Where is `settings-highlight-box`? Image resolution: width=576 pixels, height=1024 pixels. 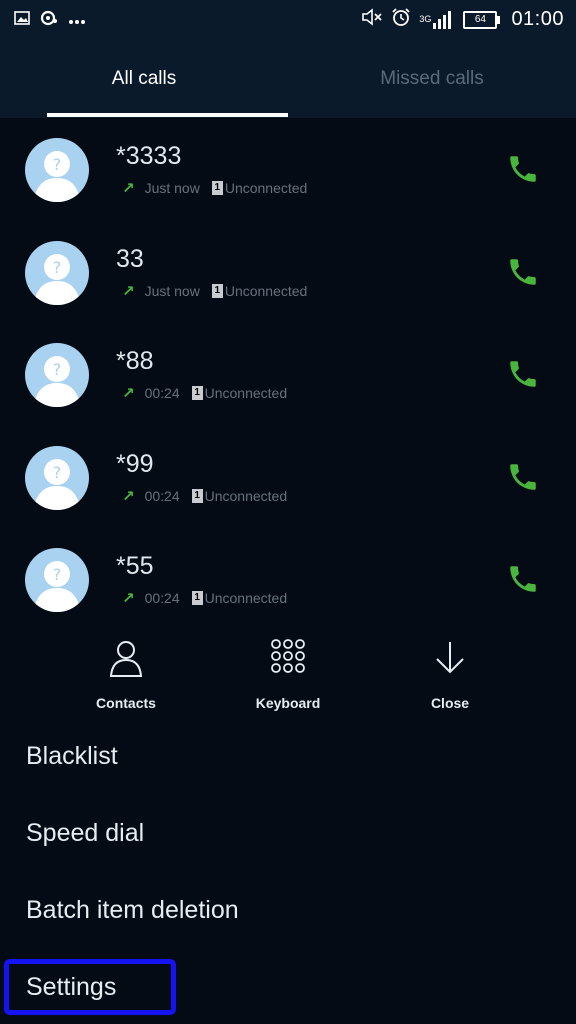
settings-highlight-box is located at coordinates (90, 987).